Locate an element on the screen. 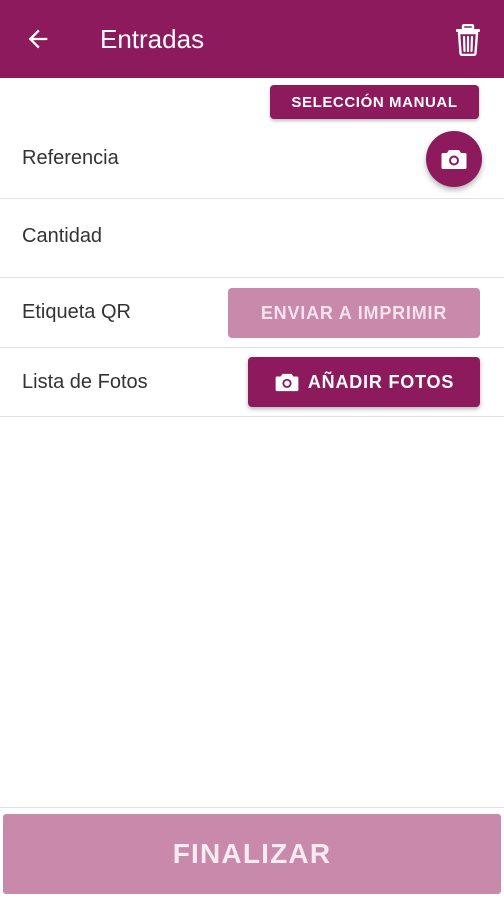  add-photos-button: AÑADIR FOTOS is located at coordinates (364, 382).